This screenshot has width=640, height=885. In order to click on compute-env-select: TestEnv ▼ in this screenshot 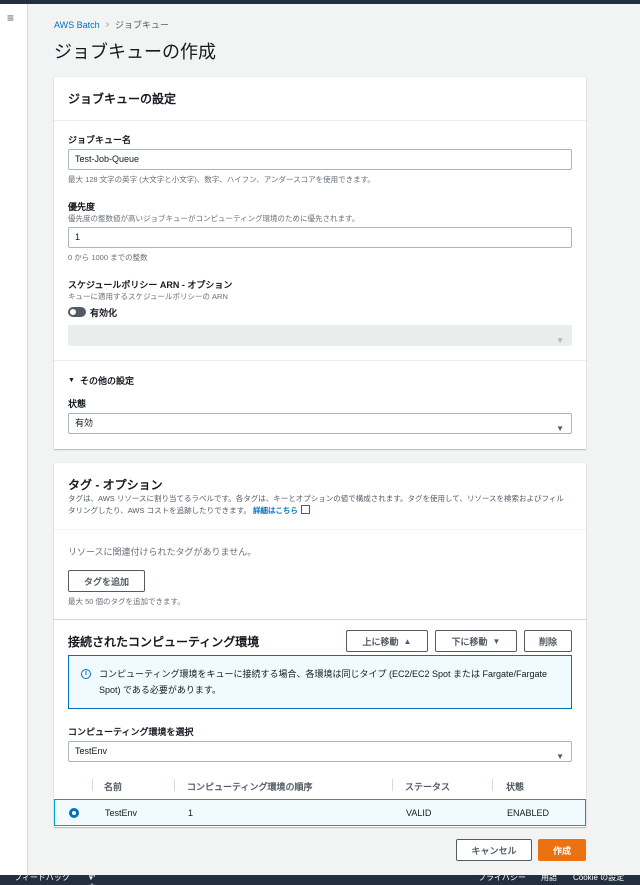, I will do `click(320, 751)`.